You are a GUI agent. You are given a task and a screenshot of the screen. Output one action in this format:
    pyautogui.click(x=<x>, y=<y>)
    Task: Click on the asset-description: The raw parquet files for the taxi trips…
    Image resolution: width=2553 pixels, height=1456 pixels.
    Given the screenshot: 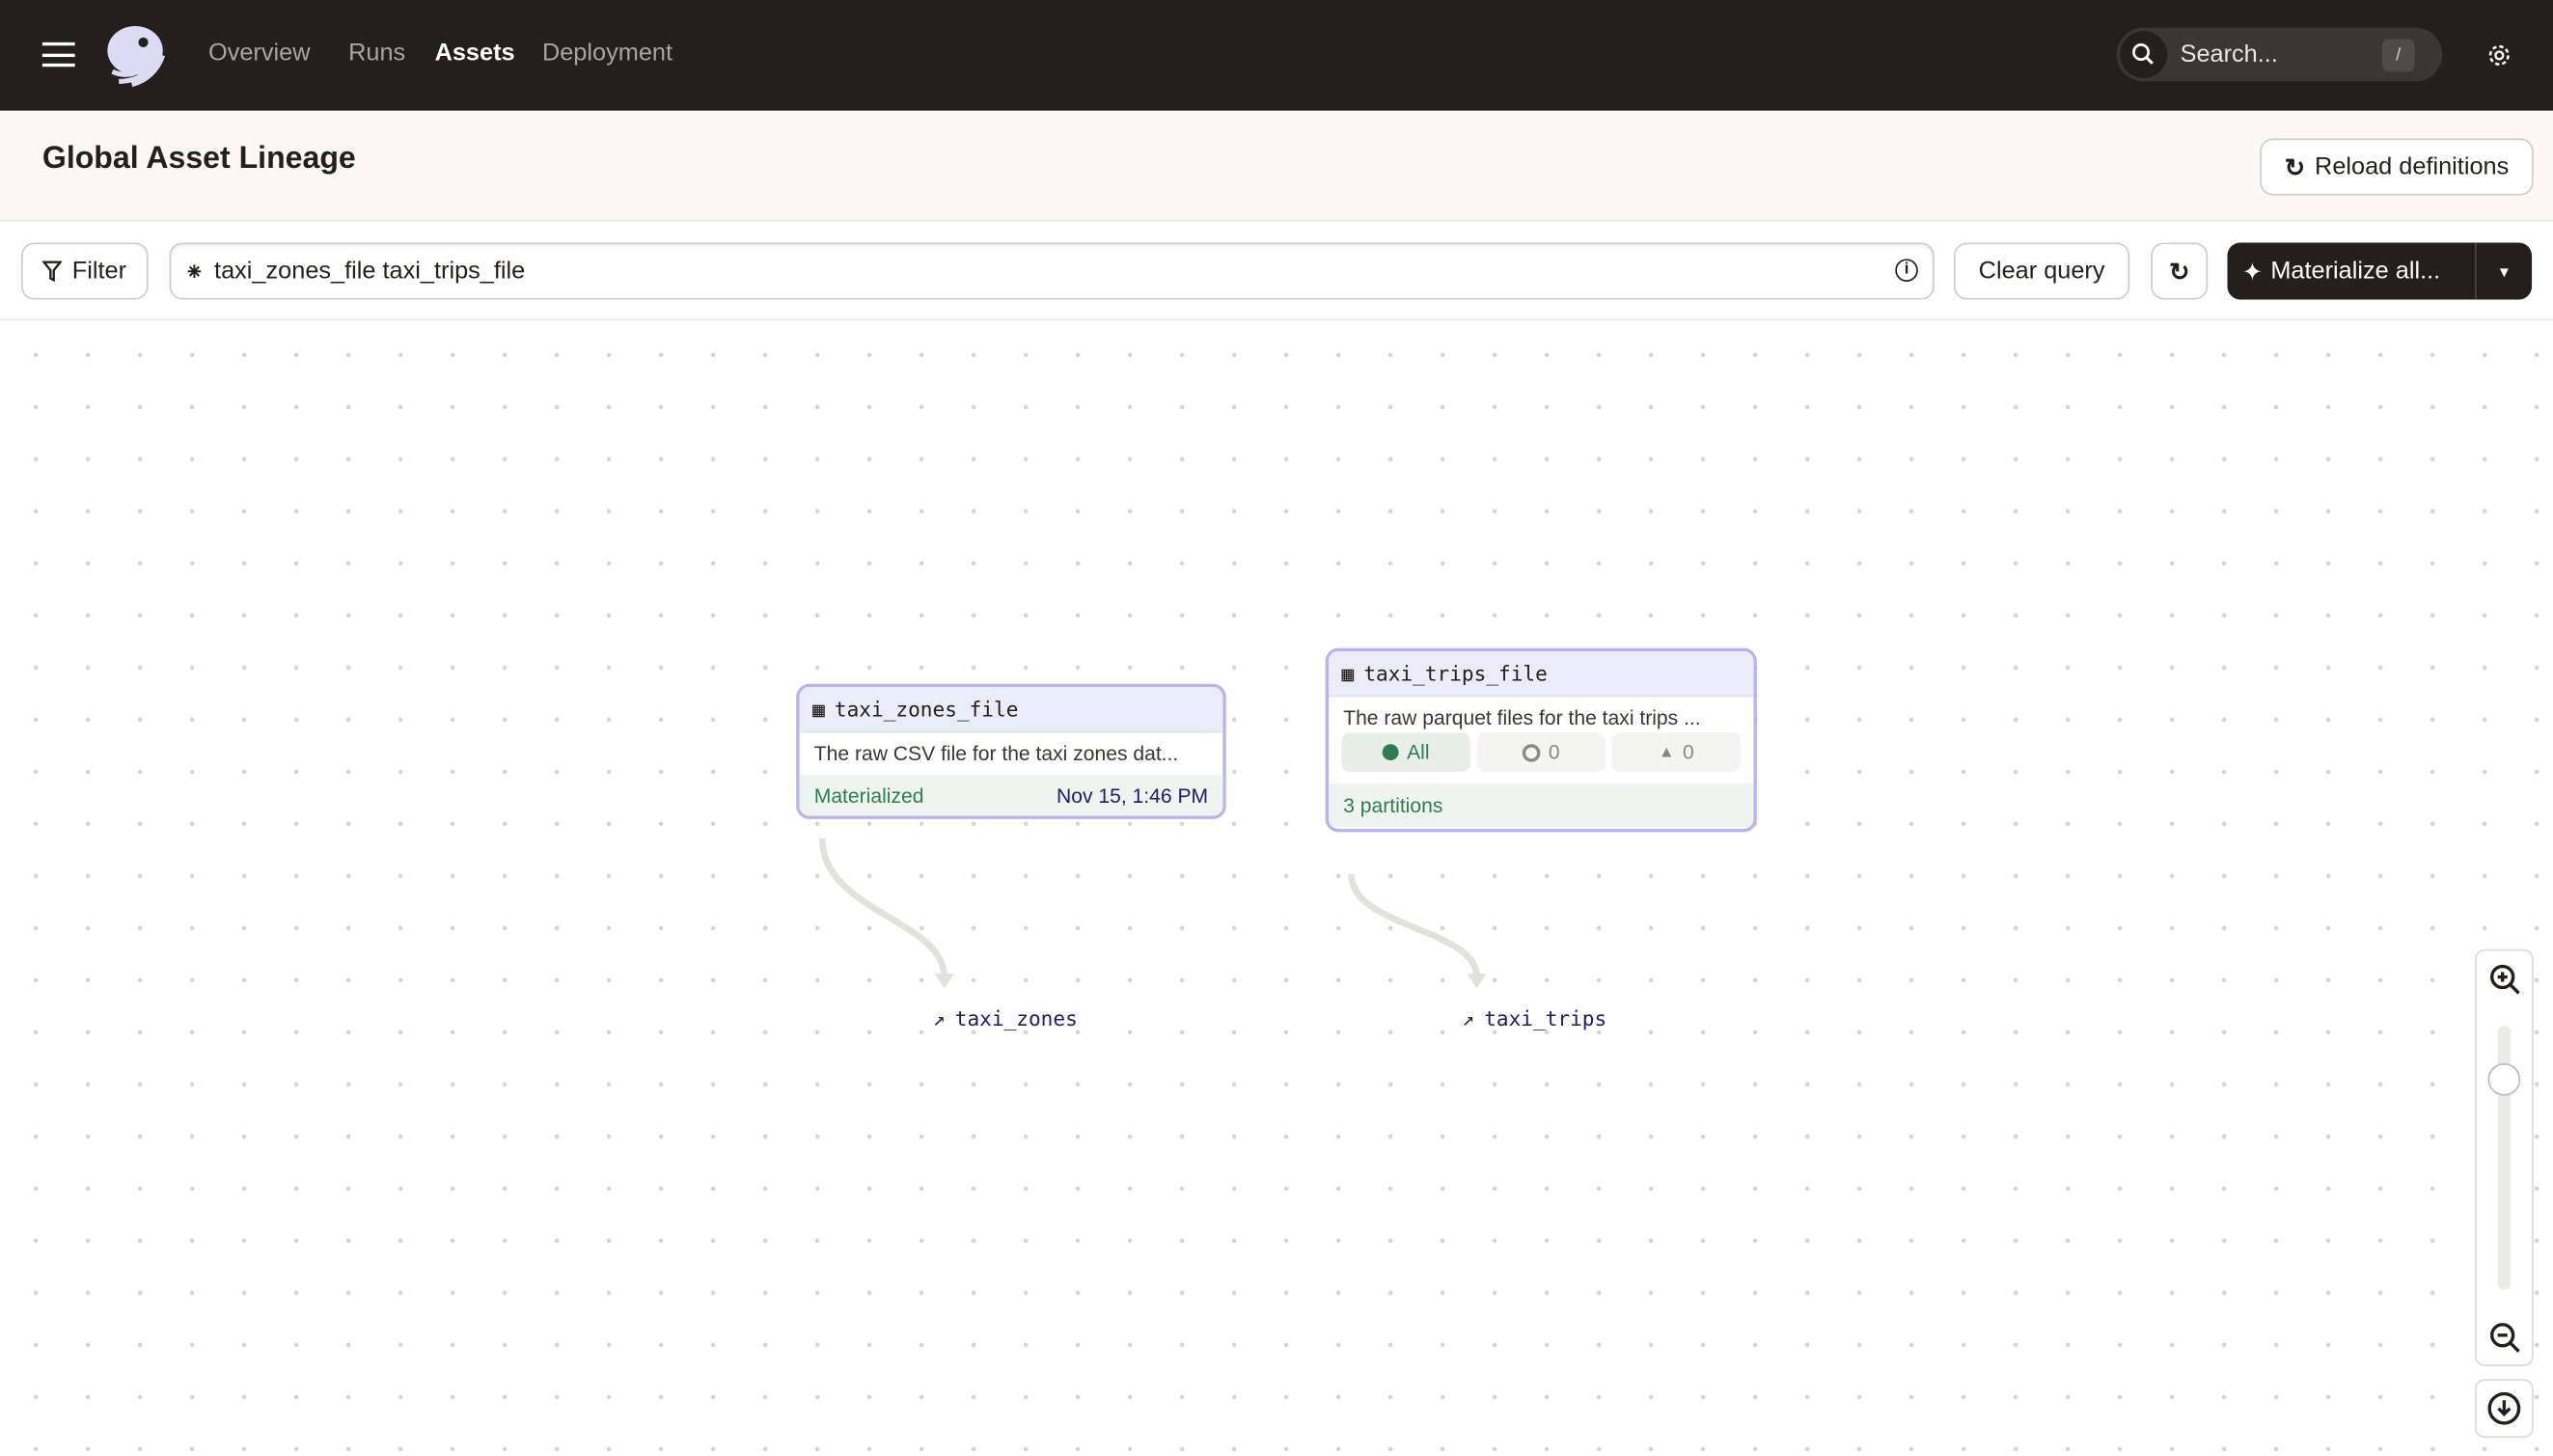 What is the action you would take?
    pyautogui.click(x=1522, y=718)
    